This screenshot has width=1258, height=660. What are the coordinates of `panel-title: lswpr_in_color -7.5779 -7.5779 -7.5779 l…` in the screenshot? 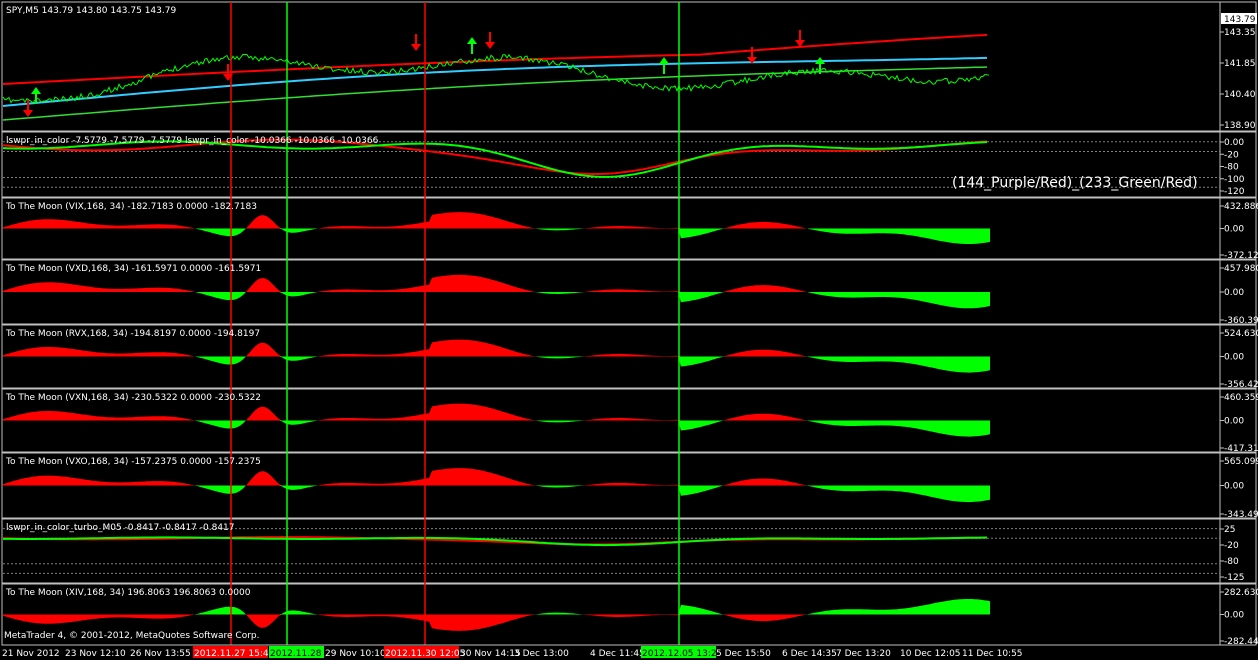 It's located at (192, 141).